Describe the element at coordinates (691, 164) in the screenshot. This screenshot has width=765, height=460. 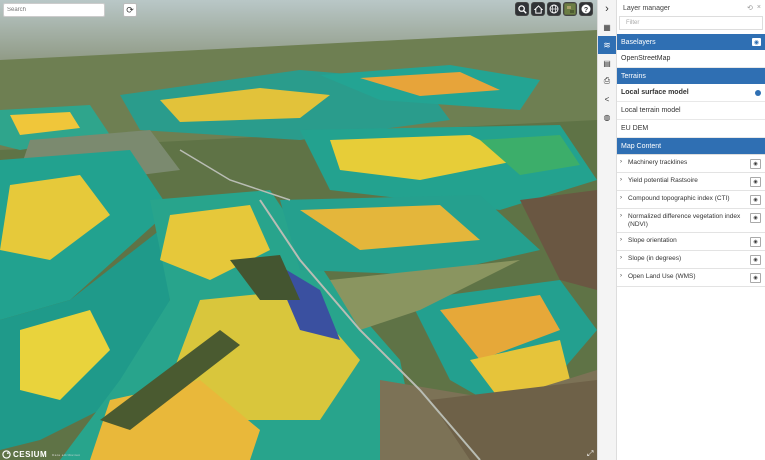
I see `list-item: › Machinery tracklines ◉` at that location.